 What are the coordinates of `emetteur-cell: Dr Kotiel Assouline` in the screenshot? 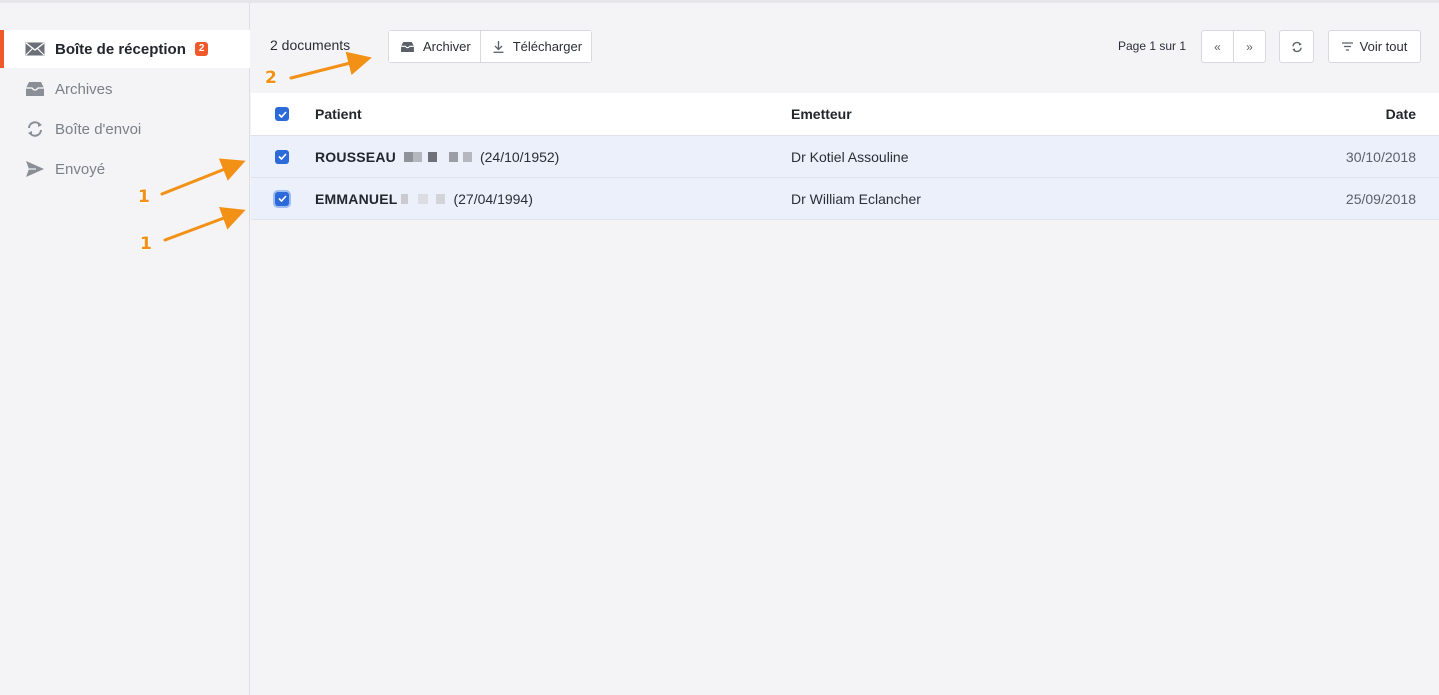 It's located at (850, 156).